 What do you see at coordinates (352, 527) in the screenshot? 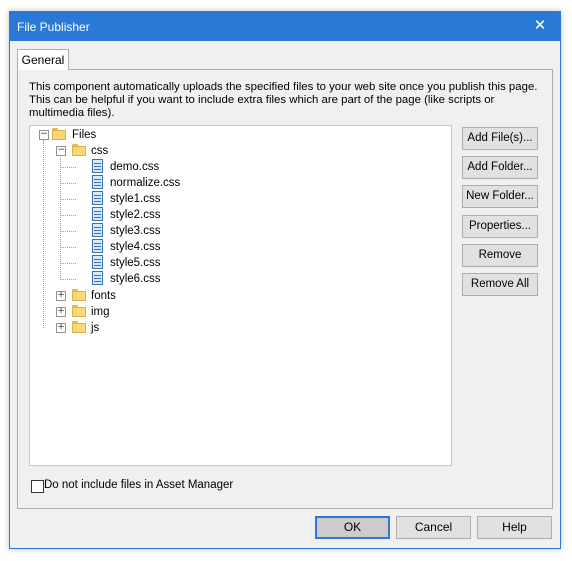
I see `ok-button: OK` at bounding box center [352, 527].